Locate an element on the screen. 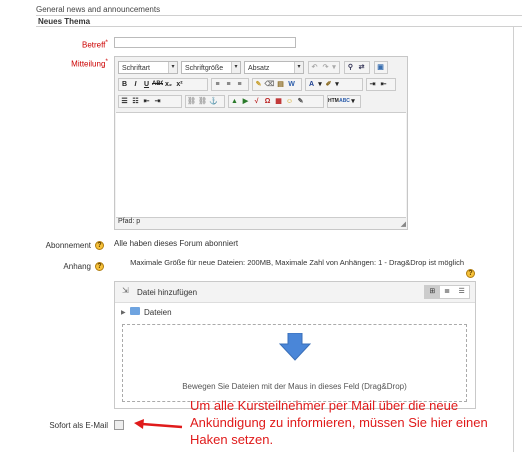 Image resolution: width=523 pixels, height=452 pixels. mail-now-label: Sofort als E-Mail is located at coordinates (78, 425).